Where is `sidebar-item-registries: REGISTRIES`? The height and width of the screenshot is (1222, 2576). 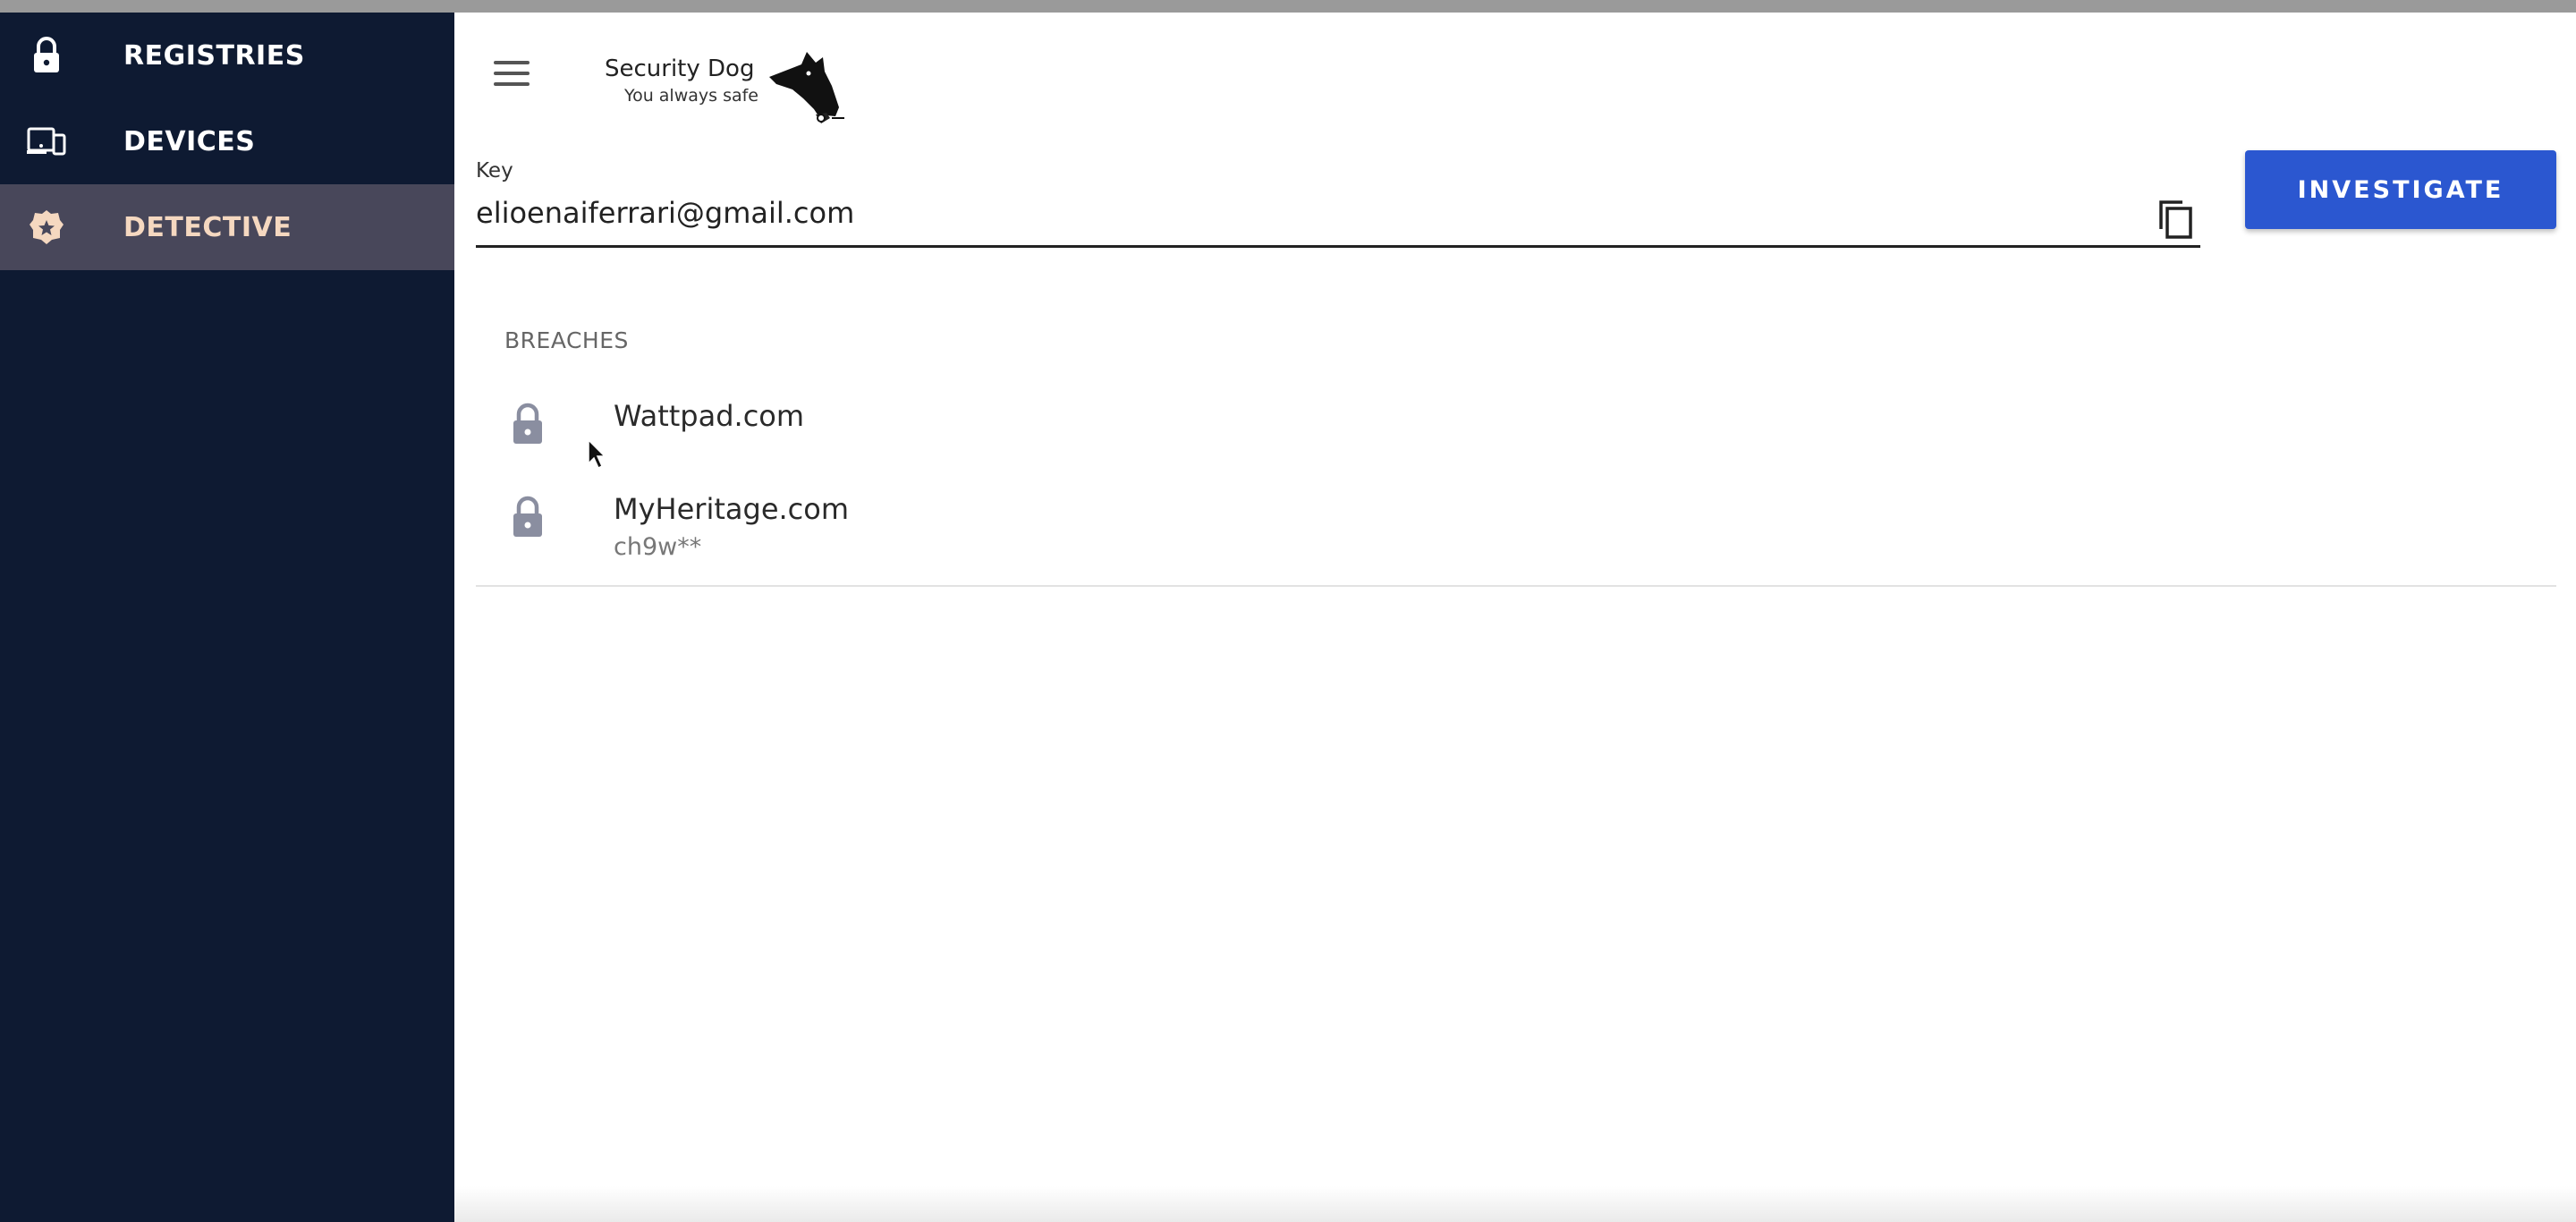 sidebar-item-registries: REGISTRIES is located at coordinates (227, 55).